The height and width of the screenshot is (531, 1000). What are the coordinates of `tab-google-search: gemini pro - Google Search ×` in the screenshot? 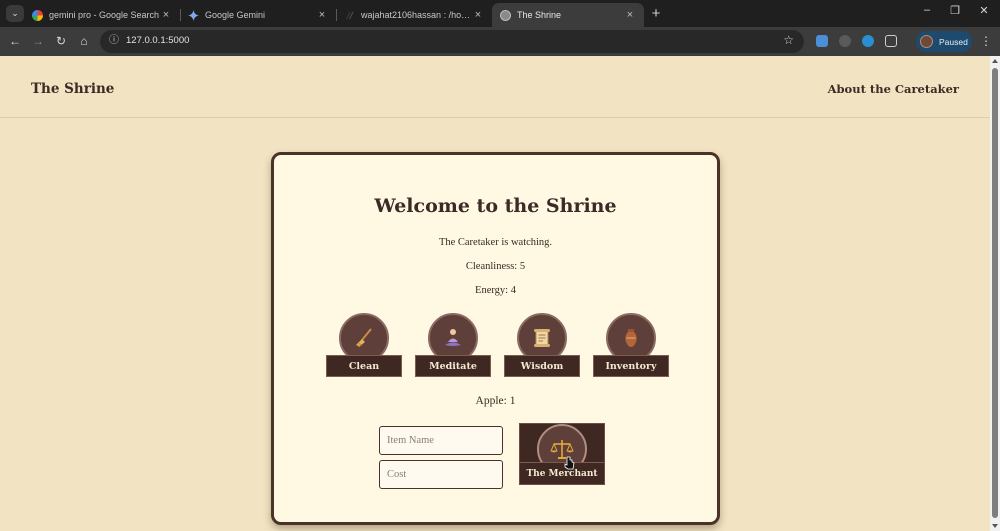 It's located at (102, 15).